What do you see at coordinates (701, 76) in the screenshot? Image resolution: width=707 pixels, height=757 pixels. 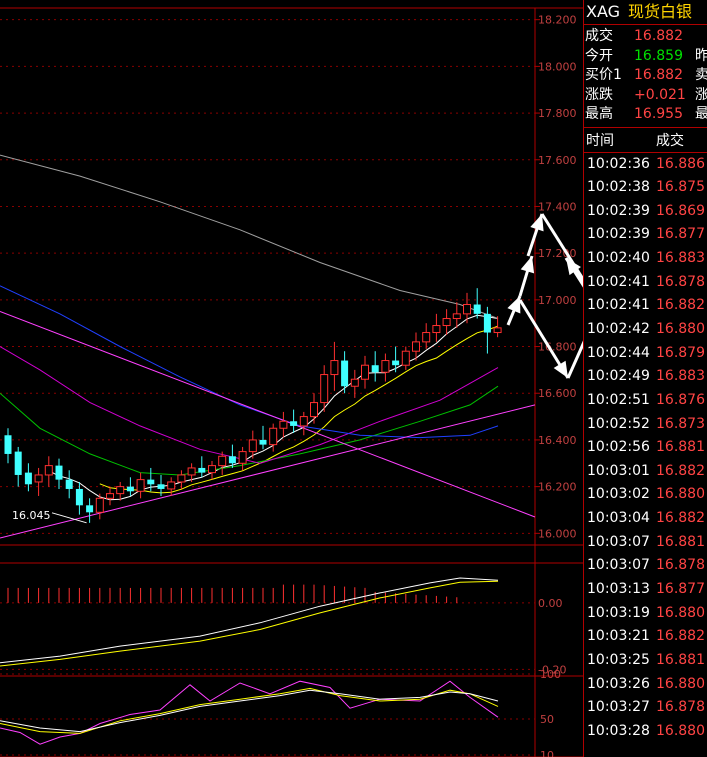 I see `quote-label-right: 卖` at bounding box center [701, 76].